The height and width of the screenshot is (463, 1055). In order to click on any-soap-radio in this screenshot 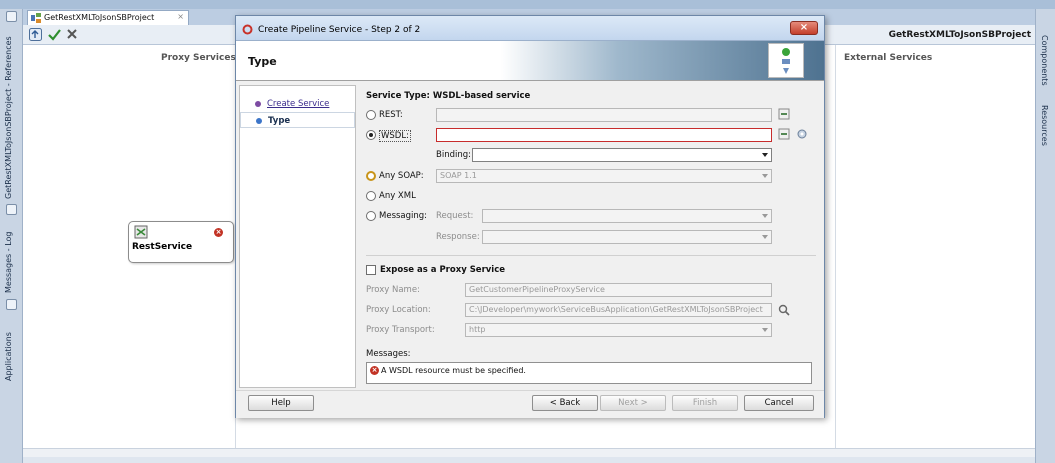, I will do `click(371, 176)`.